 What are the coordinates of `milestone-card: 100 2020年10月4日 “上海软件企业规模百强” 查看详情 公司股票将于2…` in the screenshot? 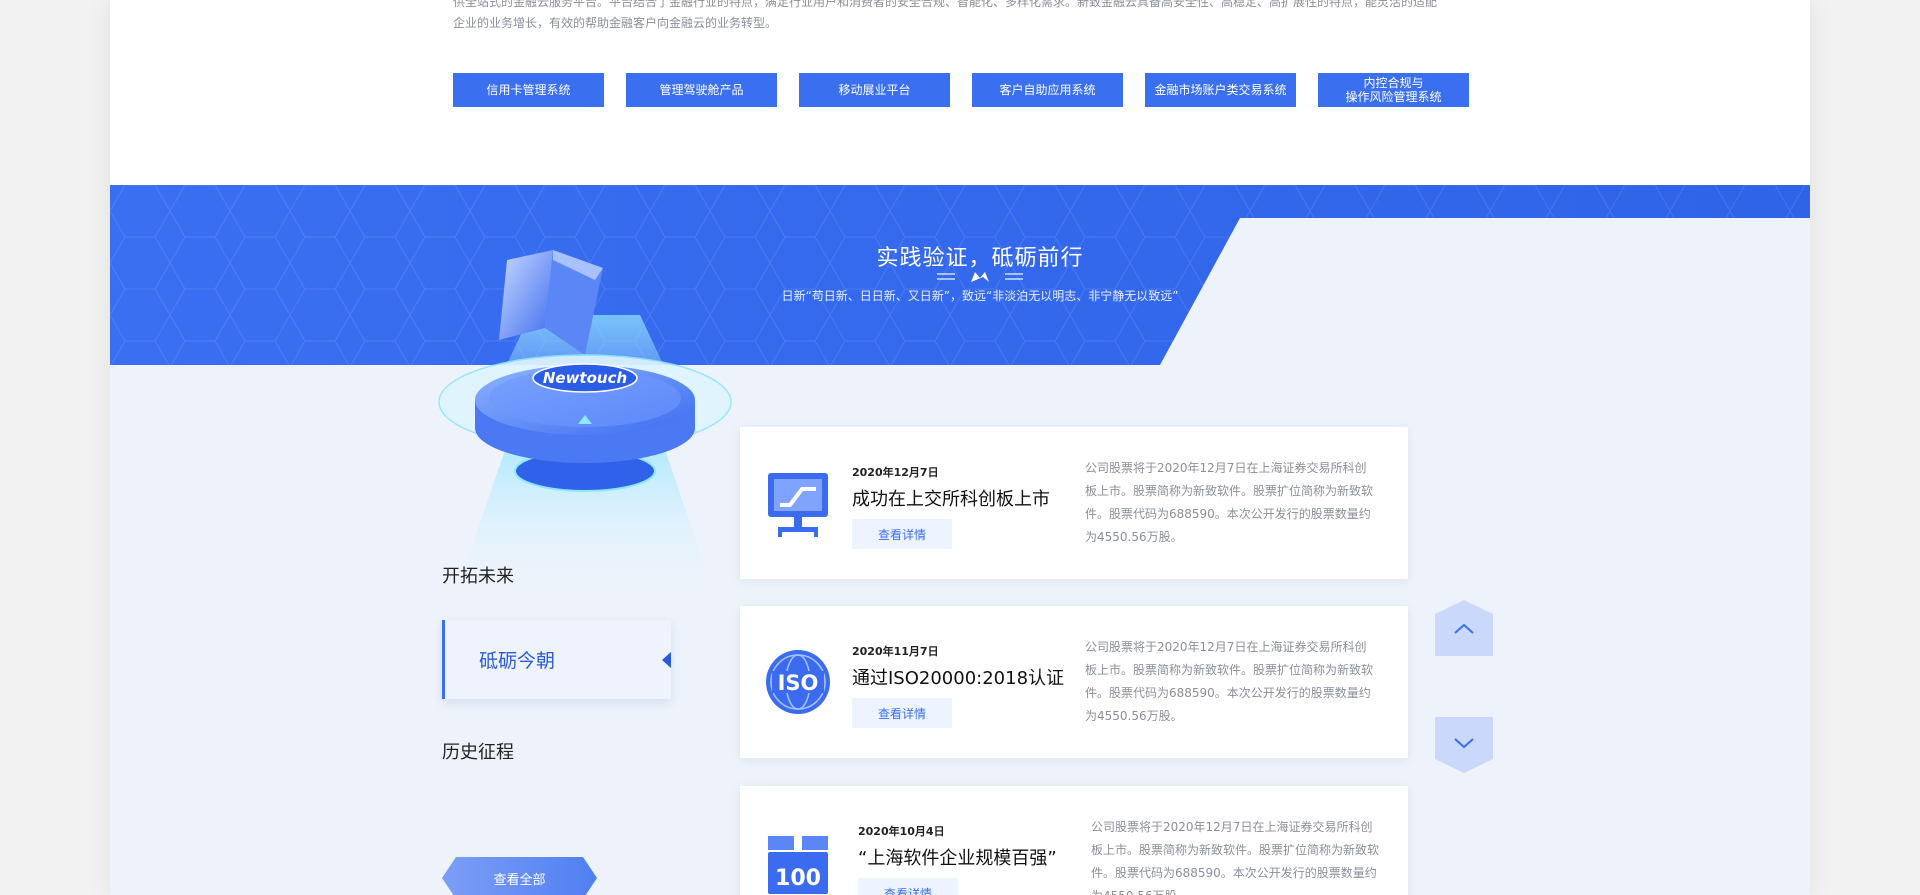 It's located at (1074, 840).